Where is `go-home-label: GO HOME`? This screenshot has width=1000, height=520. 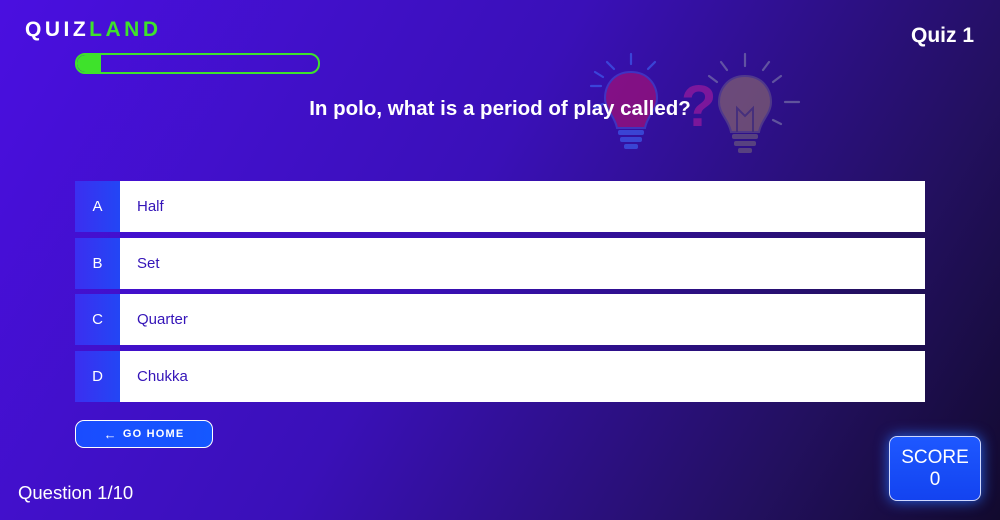
go-home-label: GO HOME is located at coordinates (153, 434).